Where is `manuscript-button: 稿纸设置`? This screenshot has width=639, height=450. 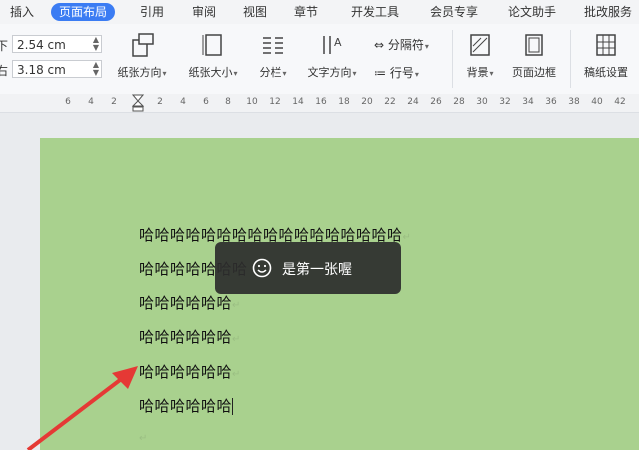
manuscript-button: 稿纸设置 is located at coordinates (606, 56).